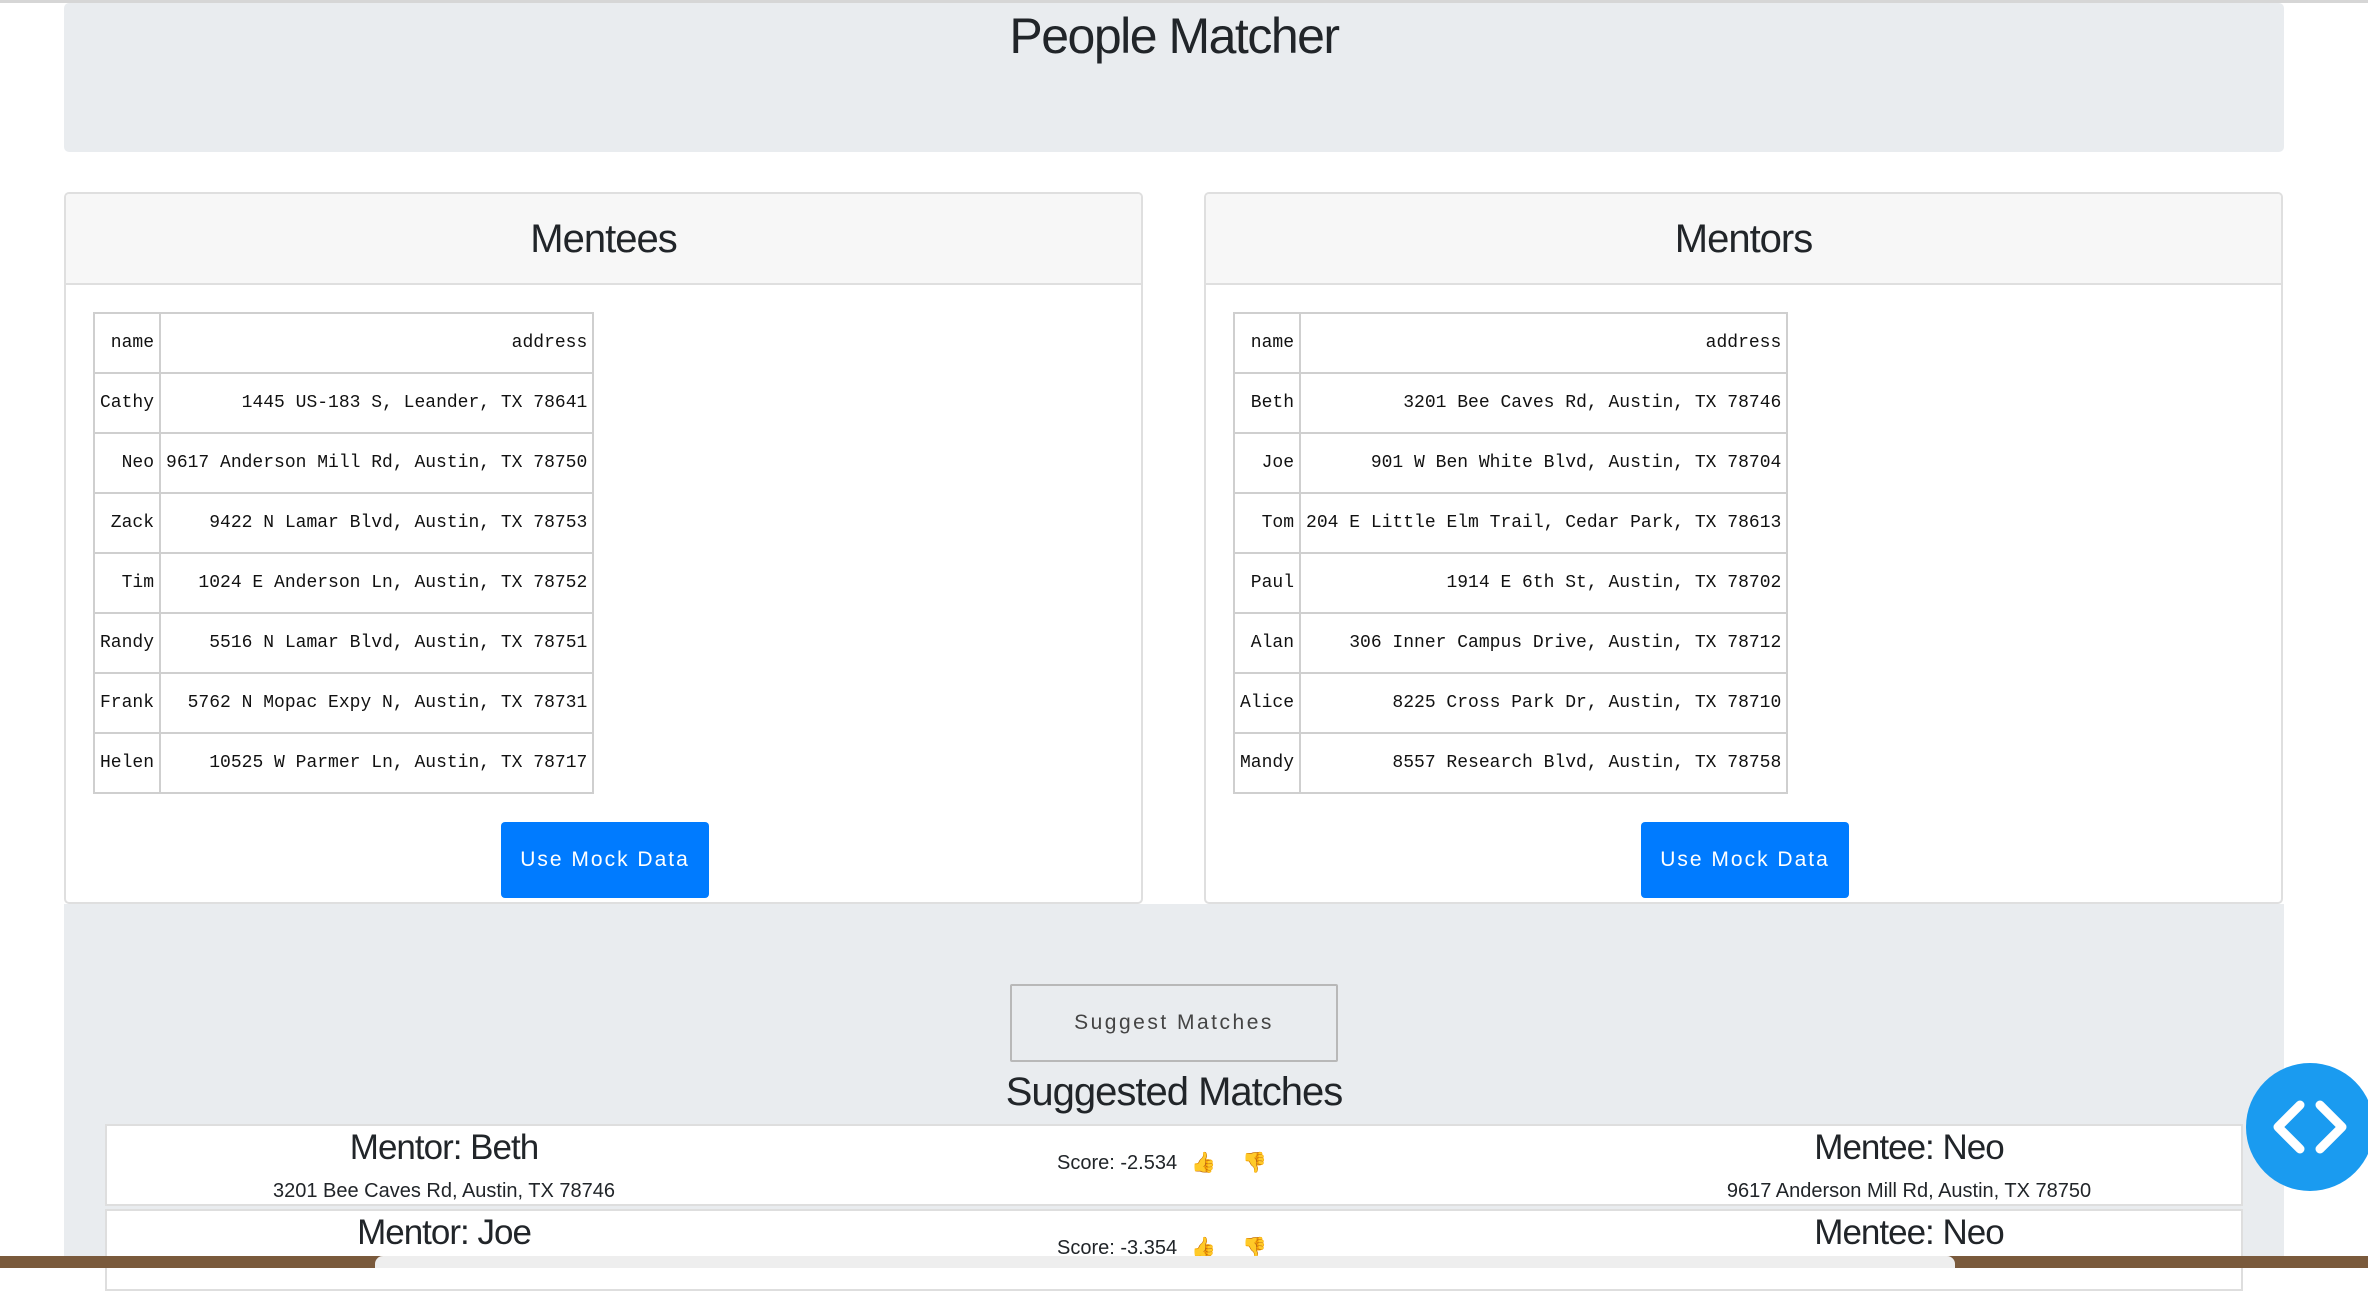  I want to click on mentees-card-header: Mentees, so click(603, 239).